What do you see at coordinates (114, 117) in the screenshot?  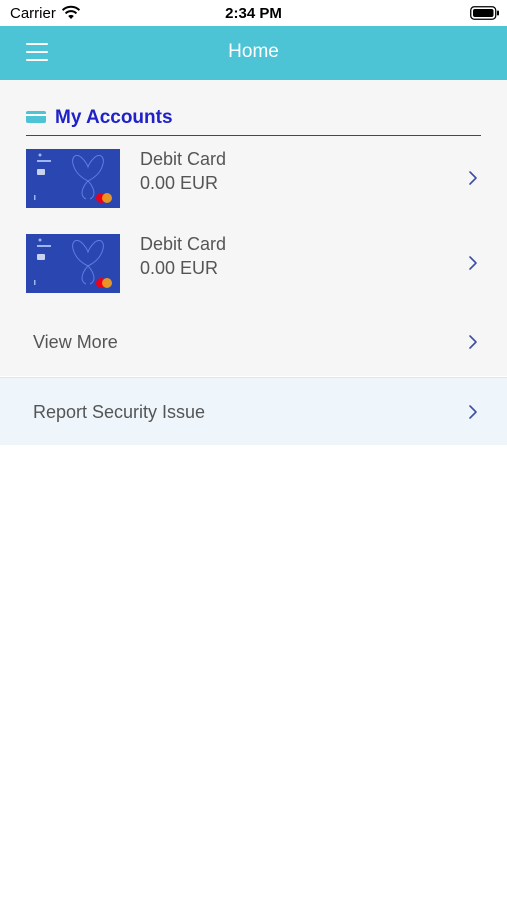 I see `section-title: My Accounts` at bounding box center [114, 117].